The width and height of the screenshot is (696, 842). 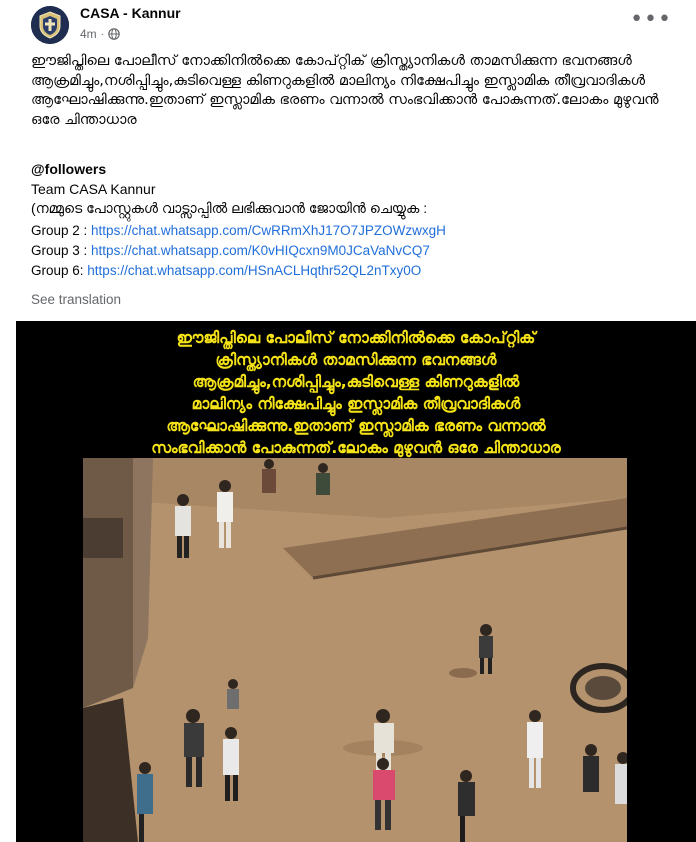 What do you see at coordinates (76, 299) in the screenshot?
I see `see-translation-link: See translation` at bounding box center [76, 299].